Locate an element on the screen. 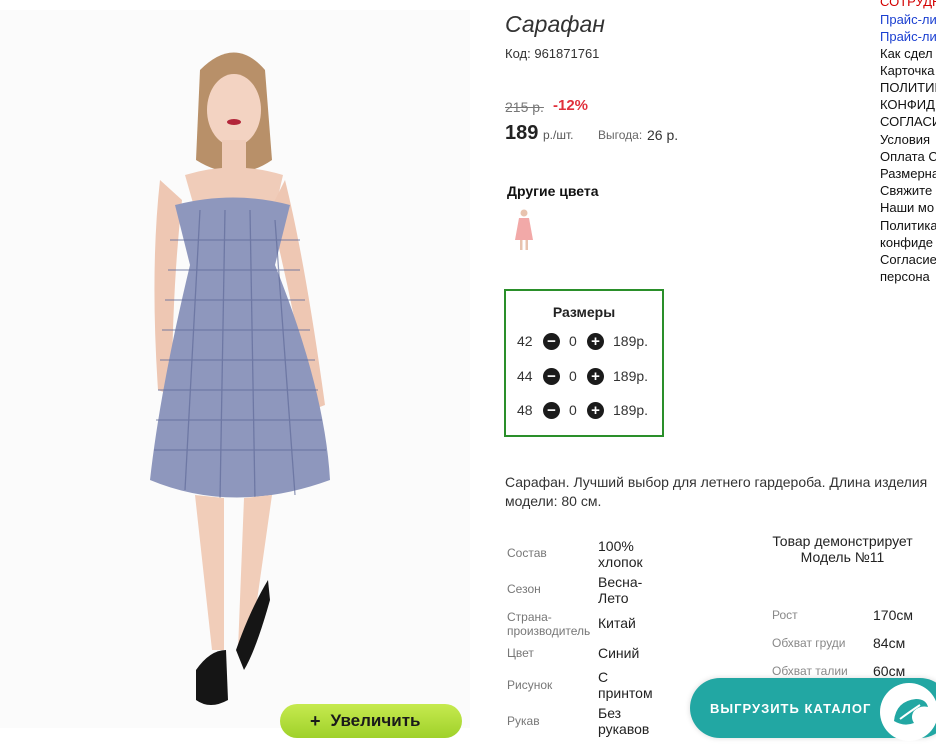  old-price: 215 р. is located at coordinates (524, 107).